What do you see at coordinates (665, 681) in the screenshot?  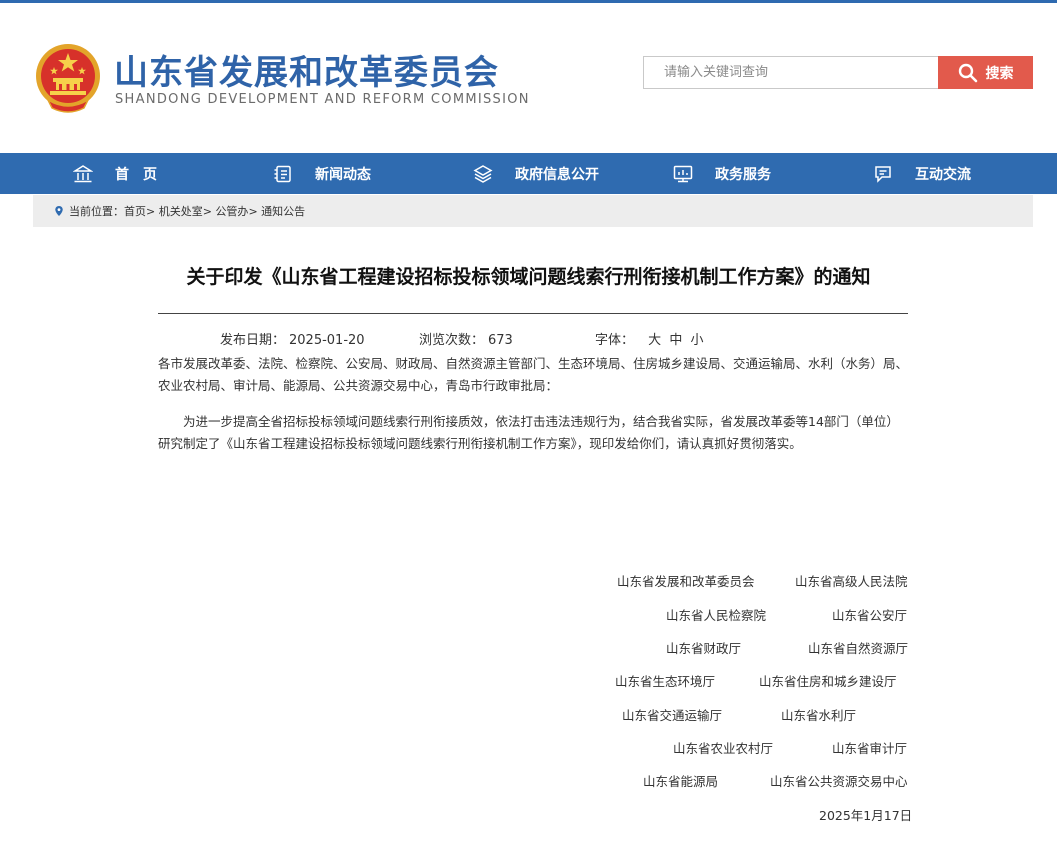 I see `signatory: 山东省生态环境厅` at bounding box center [665, 681].